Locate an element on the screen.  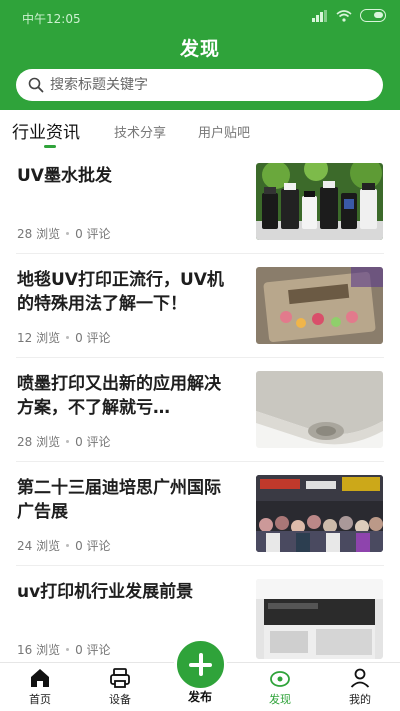
search-icon is located at coordinates (36, 85).